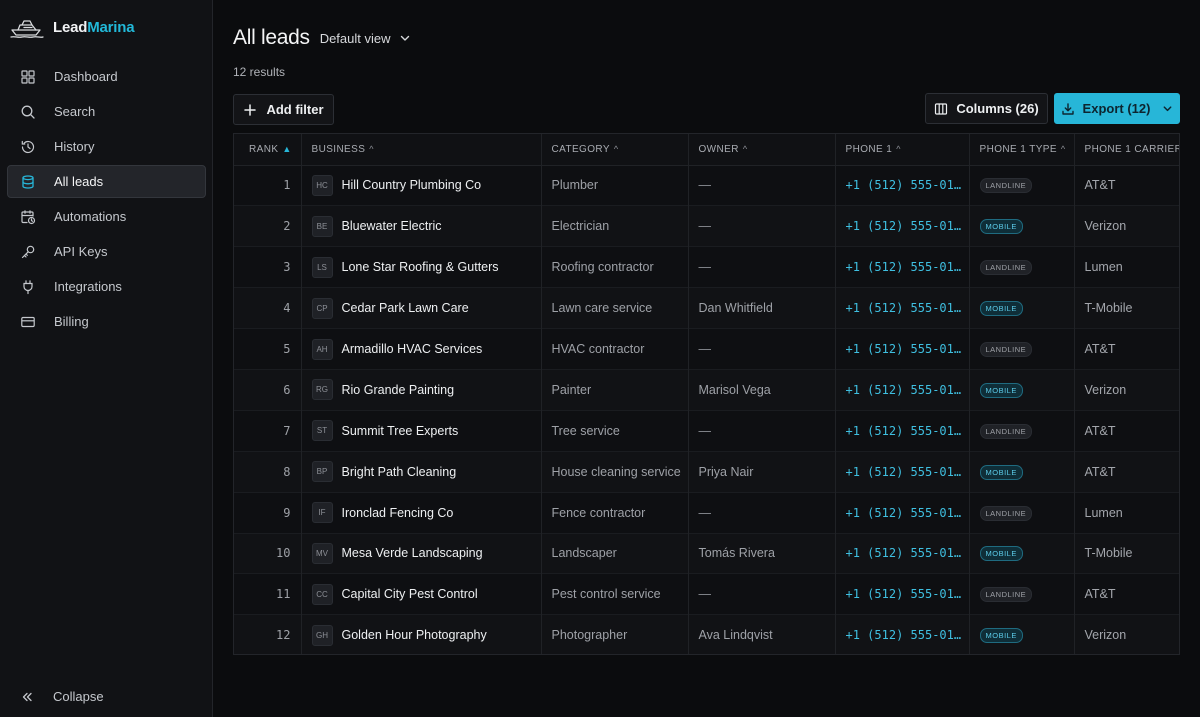 The image size is (1200, 717). I want to click on sidebar-item-api-keys: API Keys, so click(106, 251).